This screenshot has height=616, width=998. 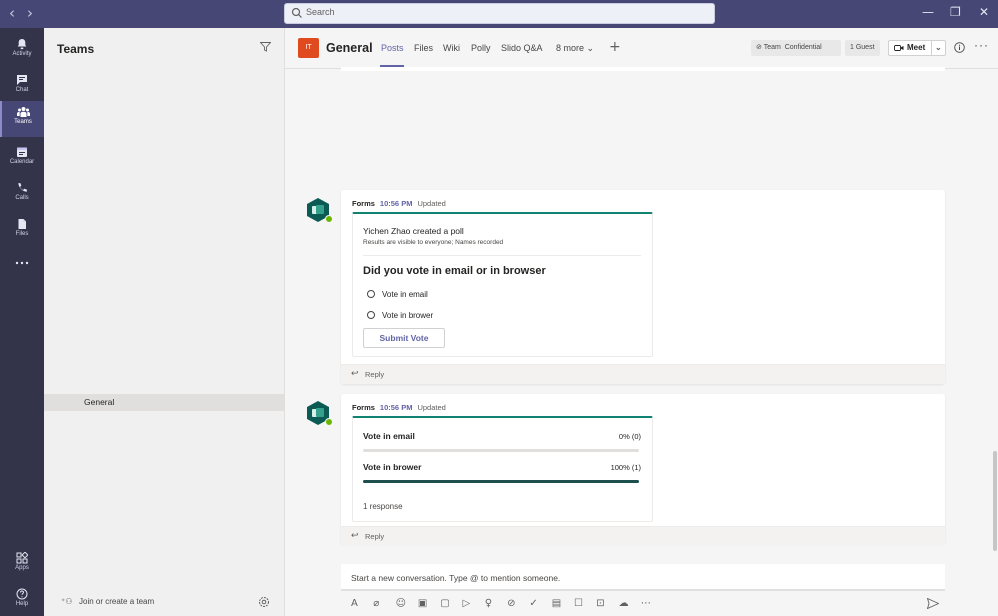 I want to click on search-input: Search, so click(x=499, y=13).